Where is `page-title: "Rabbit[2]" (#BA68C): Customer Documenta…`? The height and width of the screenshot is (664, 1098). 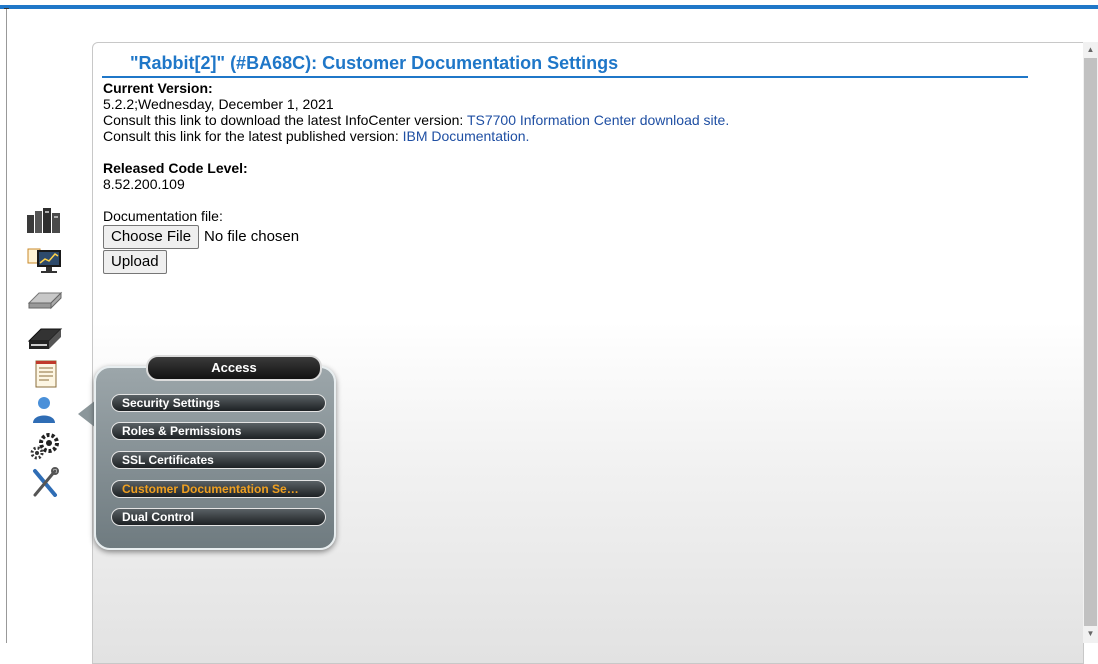 page-title: "Rabbit[2]" (#BA68C): Customer Documenta… is located at coordinates (374, 63).